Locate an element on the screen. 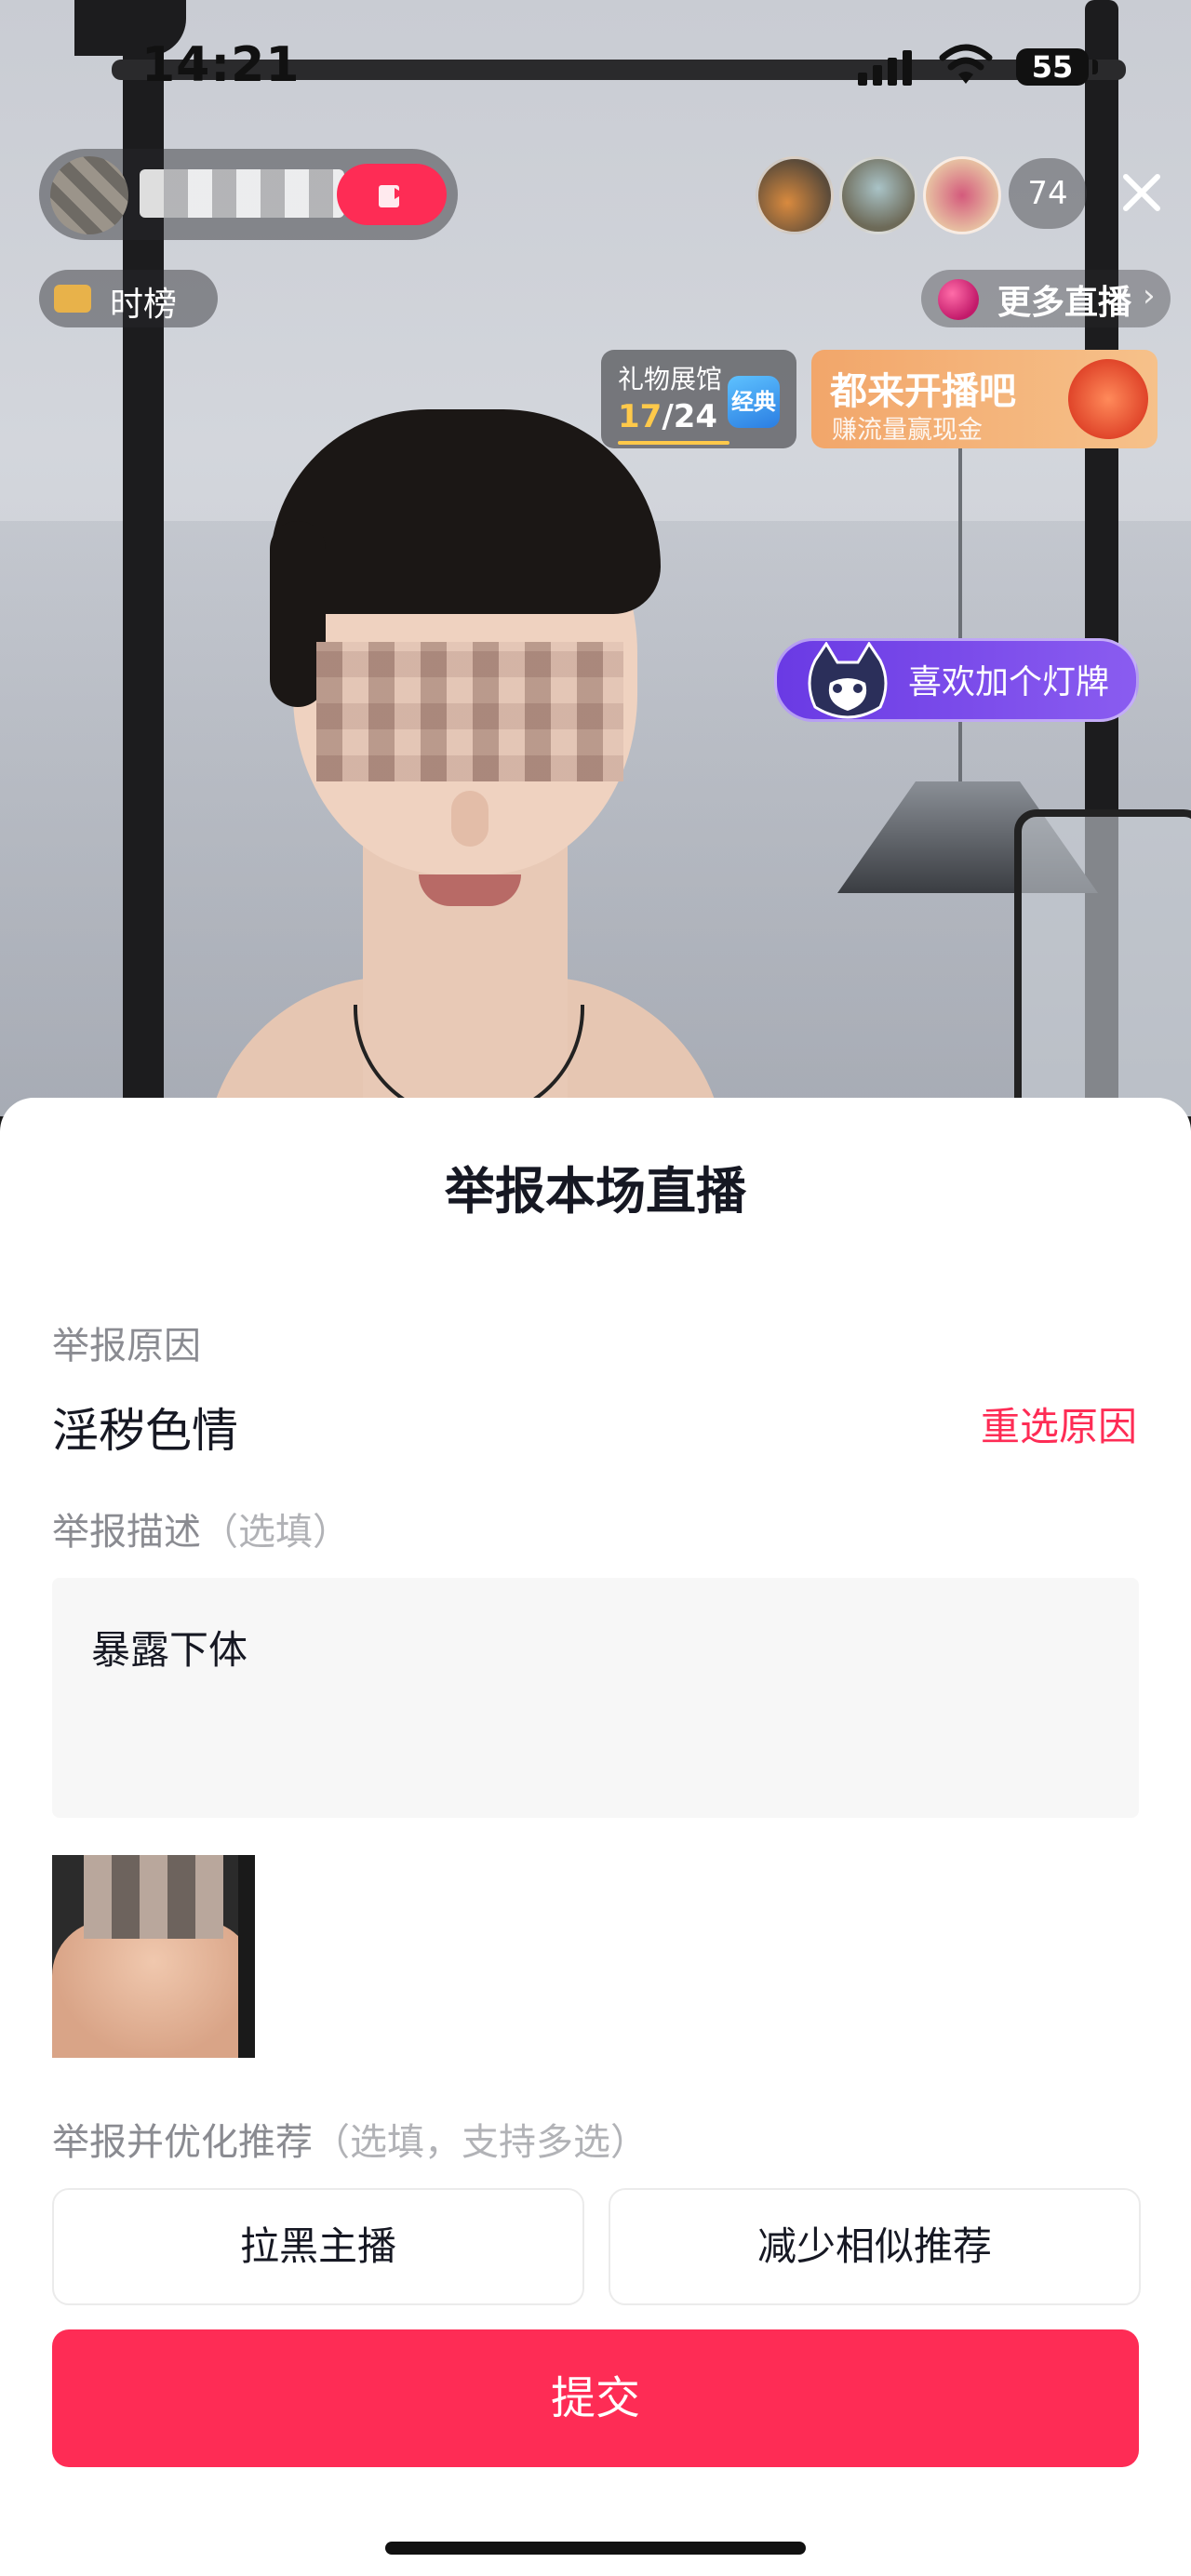 The width and height of the screenshot is (1191, 2576). status-time: 14:21 is located at coordinates (221, 65).